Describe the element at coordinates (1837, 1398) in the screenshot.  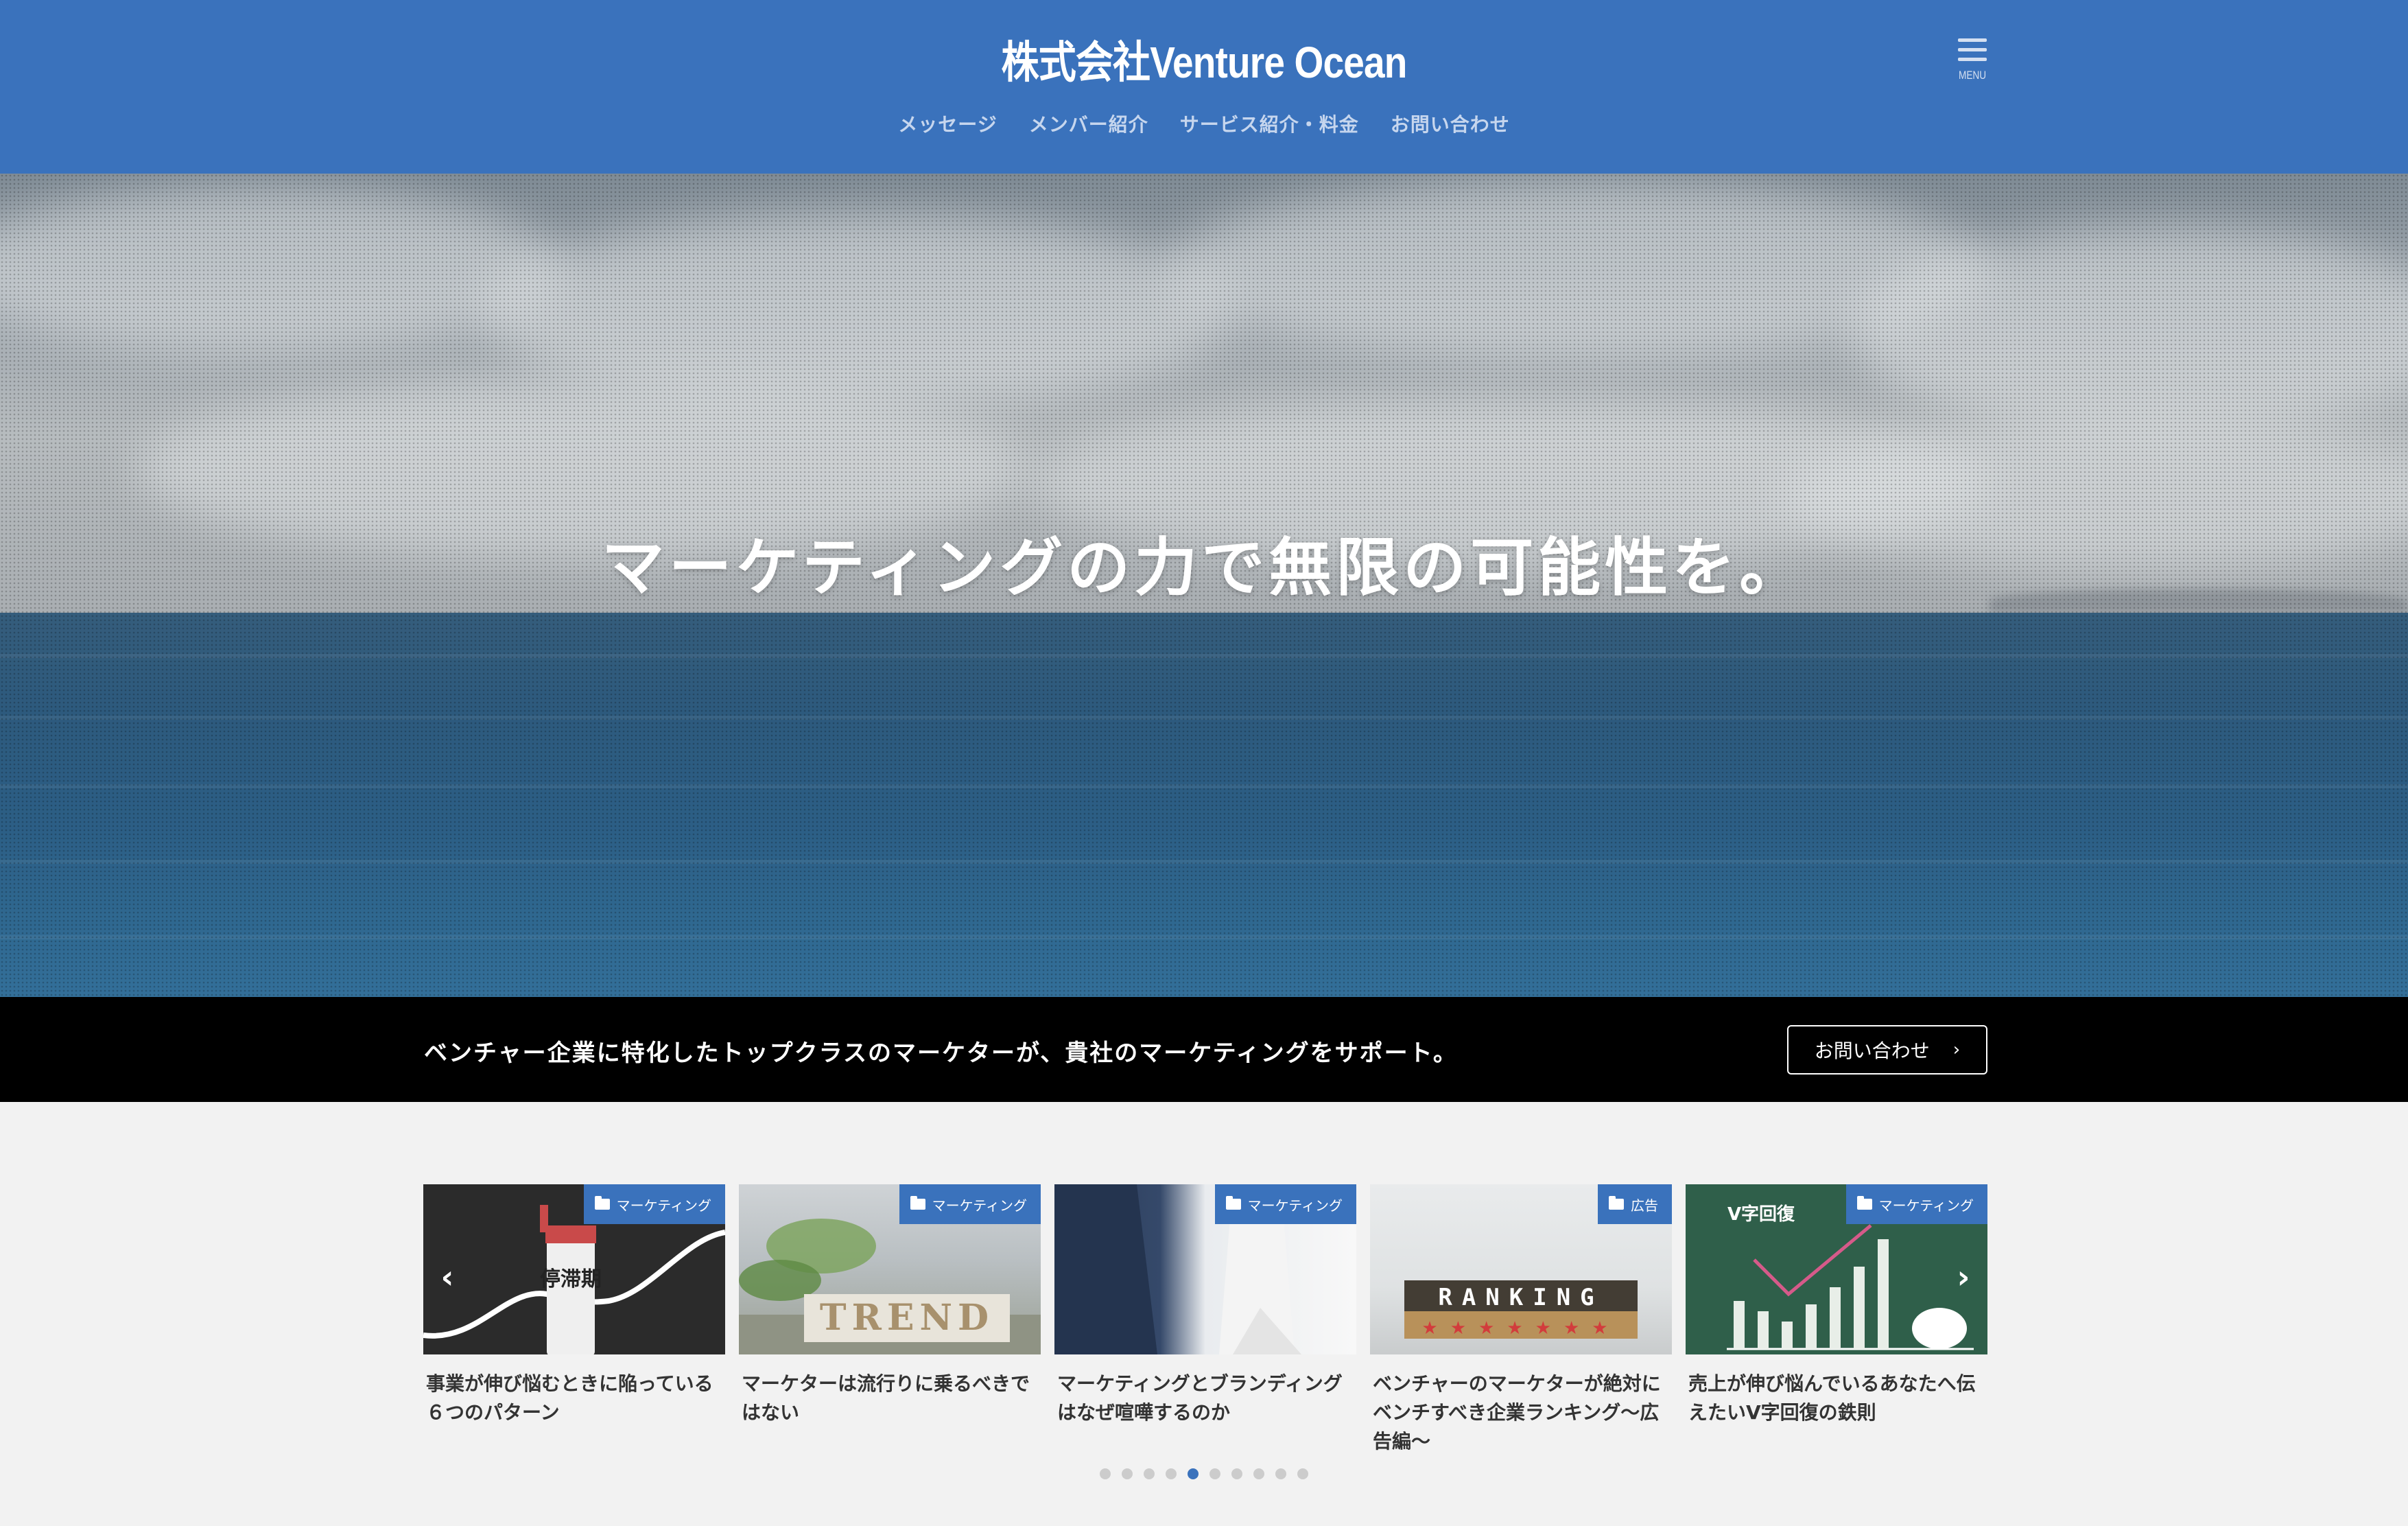
I see `post-title: 売上が伸び悩んでいるあなたへ伝えたいV字回復の鉄則` at that location.